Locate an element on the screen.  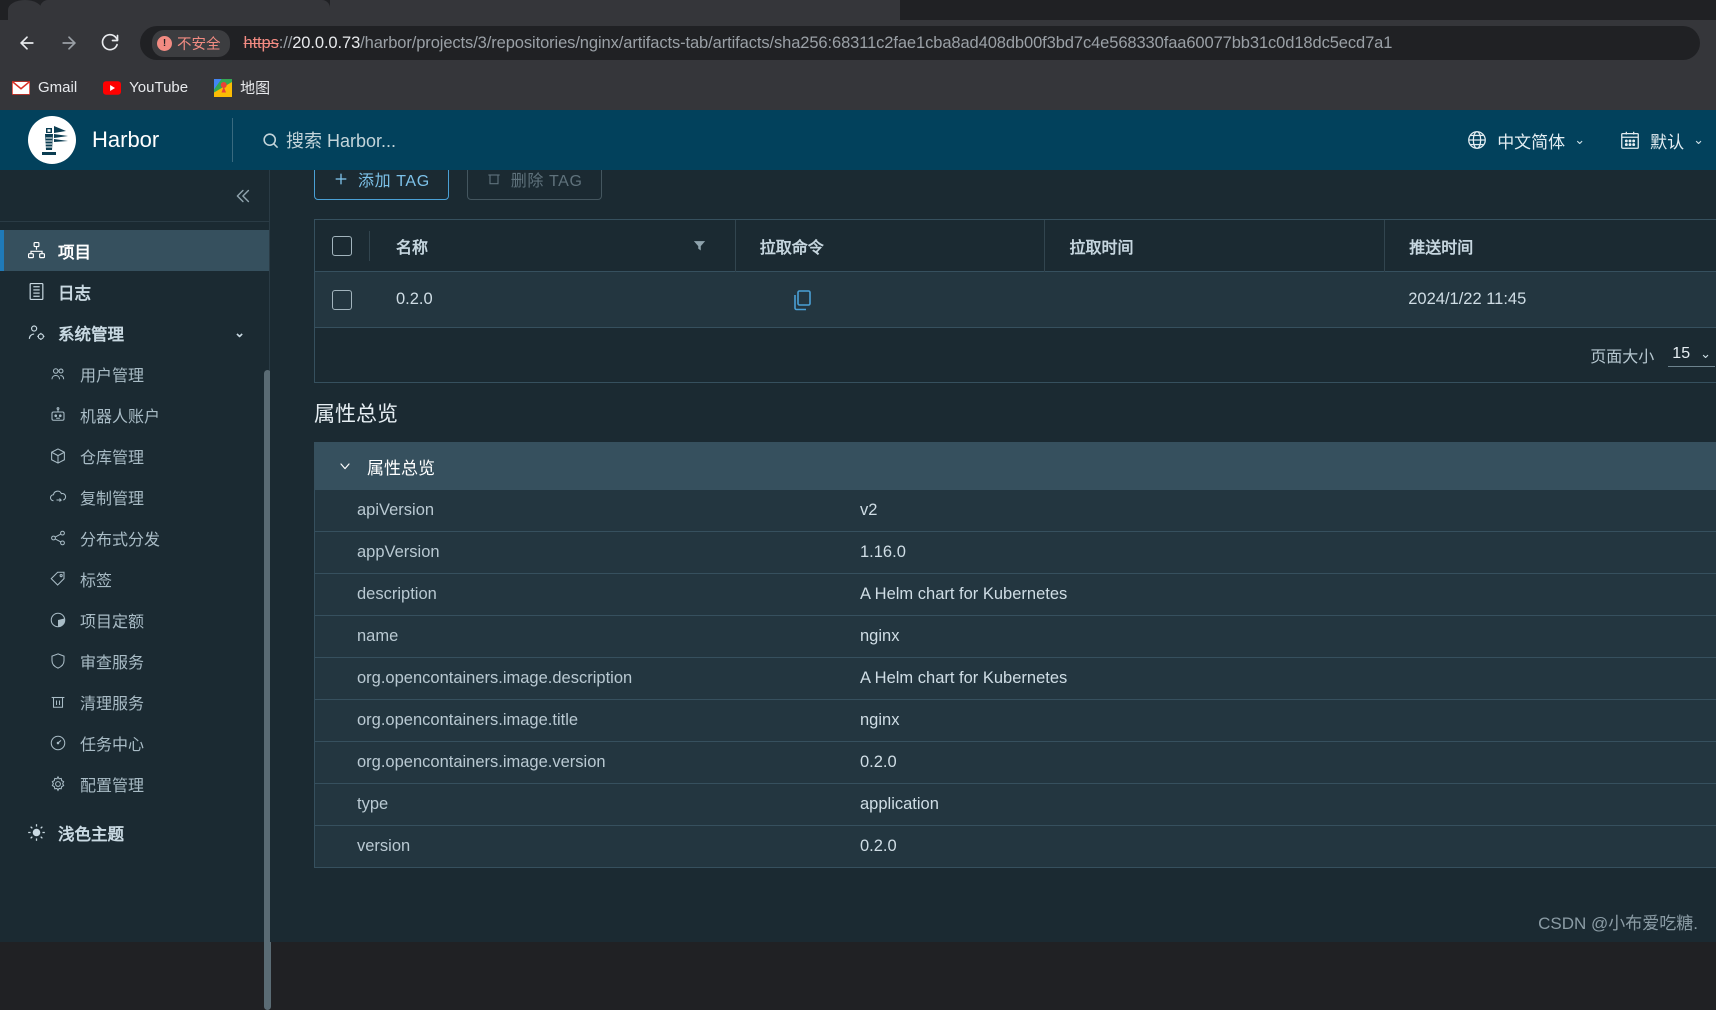
replication-icon is located at coordinates (58, 497).